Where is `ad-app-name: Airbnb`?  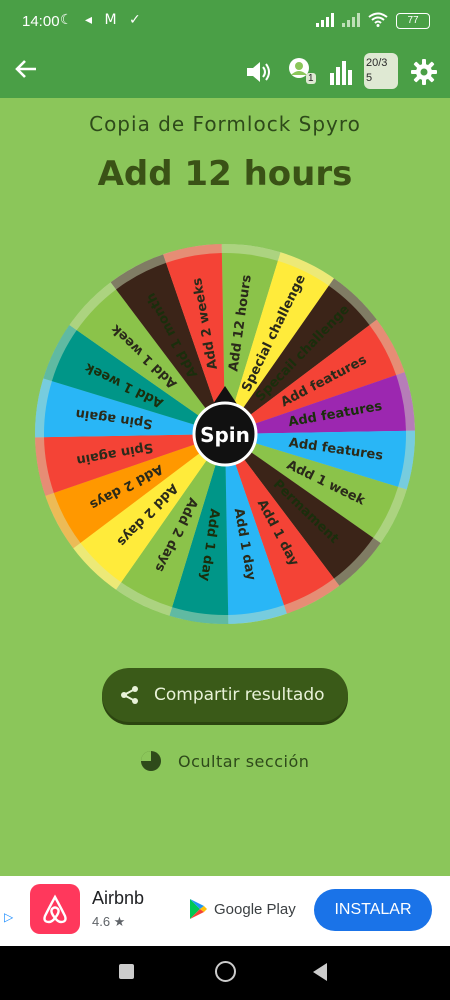
ad-app-name: Airbnb is located at coordinates (118, 898).